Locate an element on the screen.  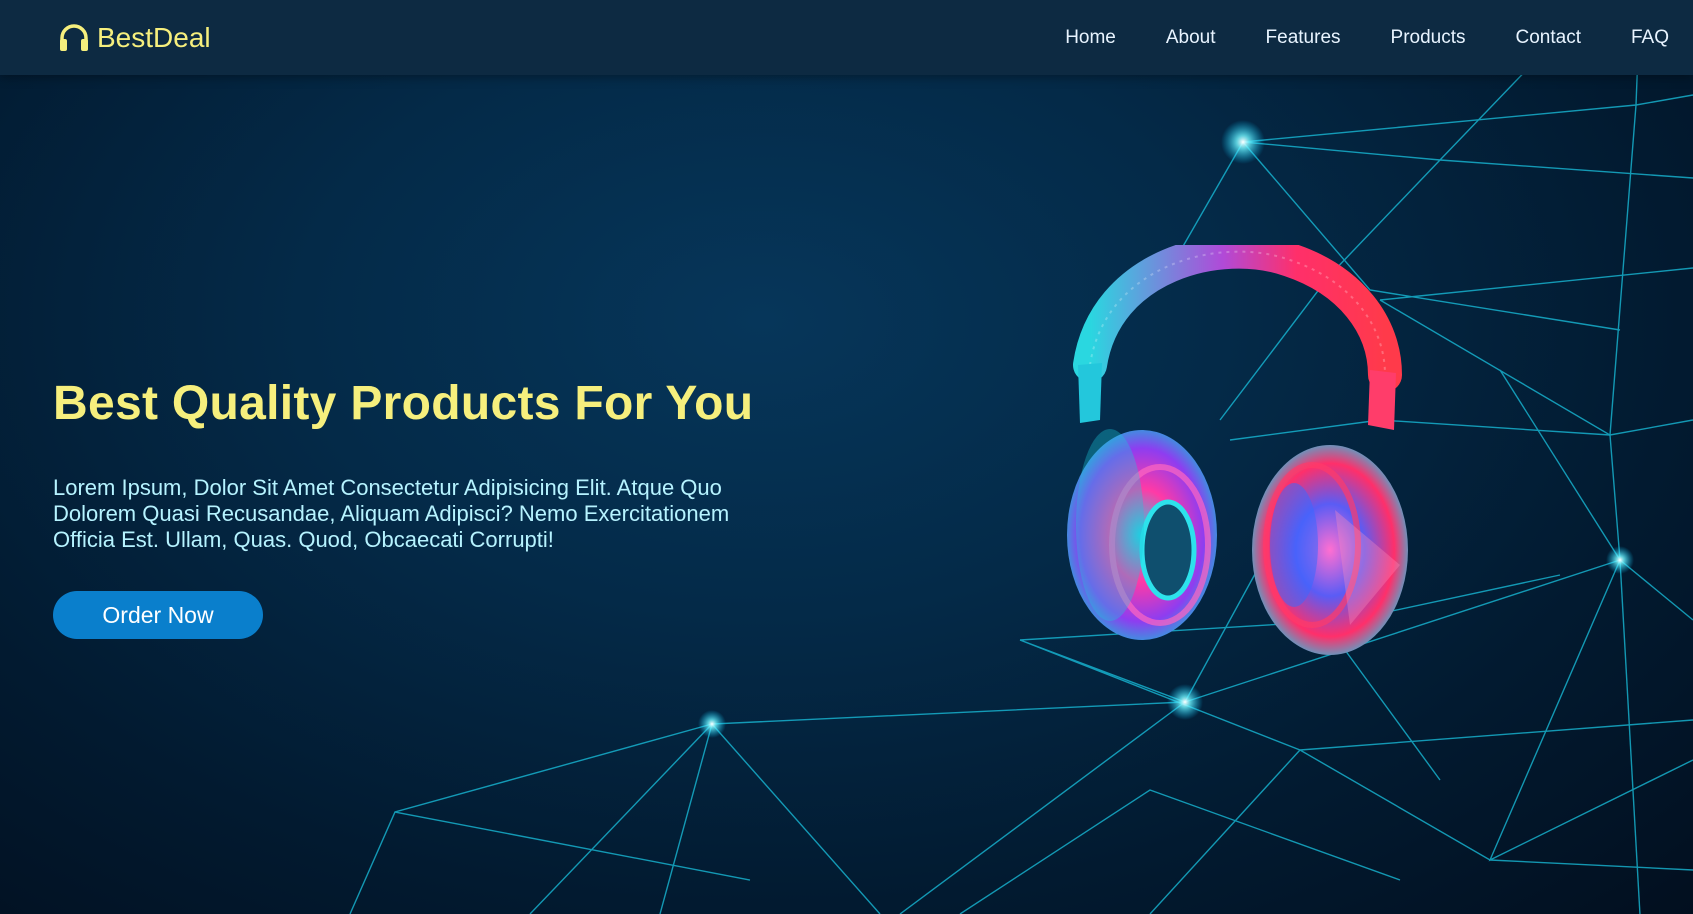
order-now-button: Order Now is located at coordinates (158, 615).